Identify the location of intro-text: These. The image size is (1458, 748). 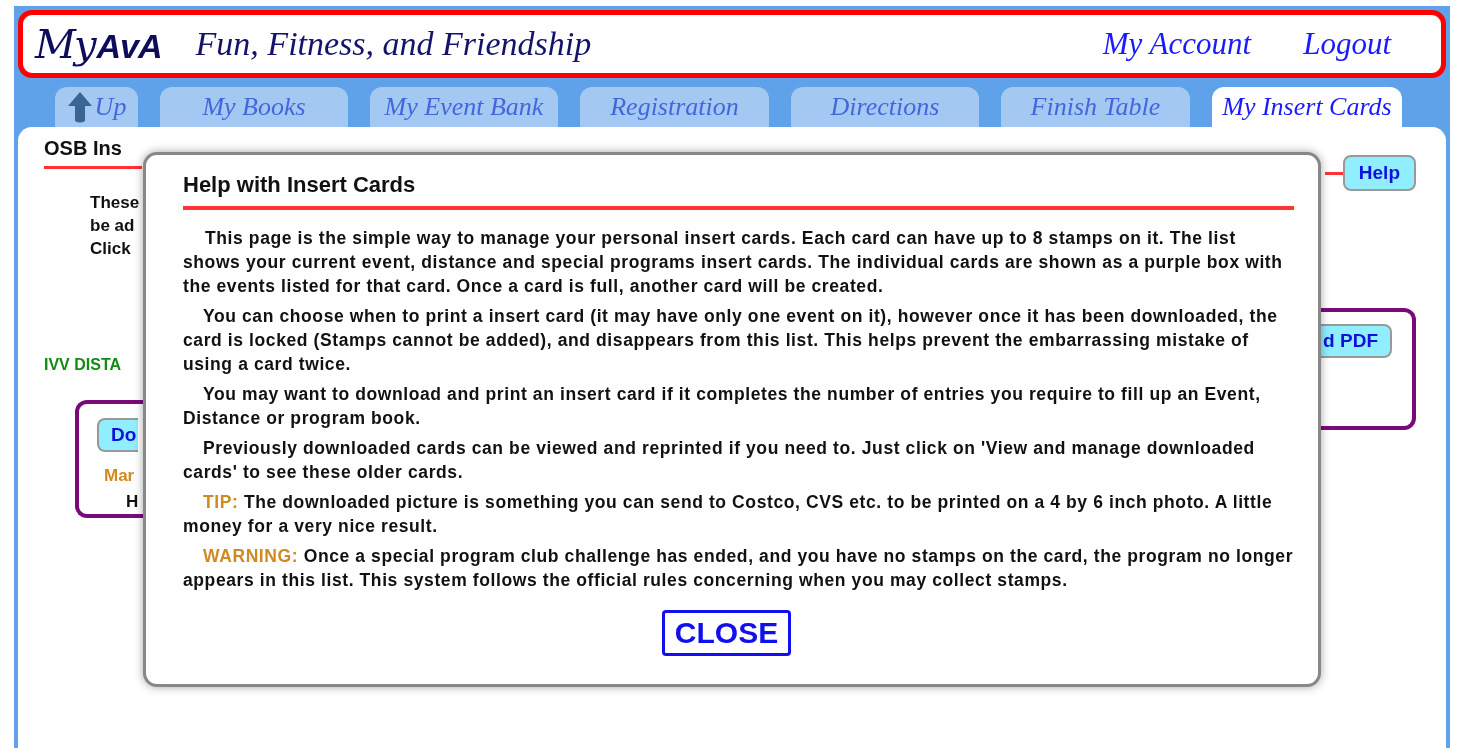
(115, 203).